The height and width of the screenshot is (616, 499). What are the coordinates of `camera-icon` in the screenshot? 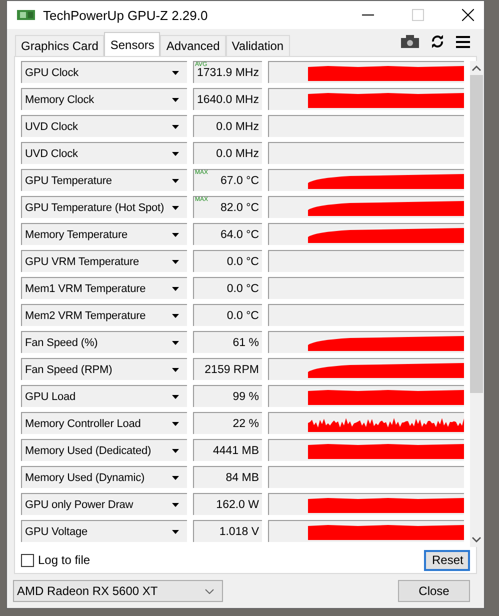 It's located at (410, 41).